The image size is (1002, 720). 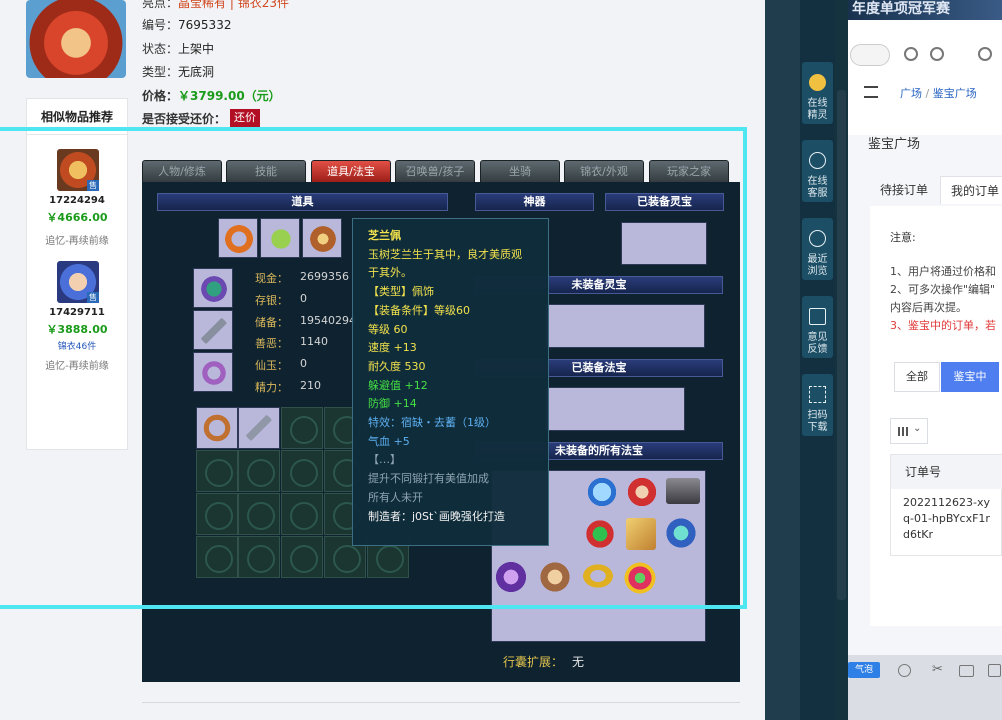 I want to click on tab-mine: 我的订单, so click(x=971, y=190).